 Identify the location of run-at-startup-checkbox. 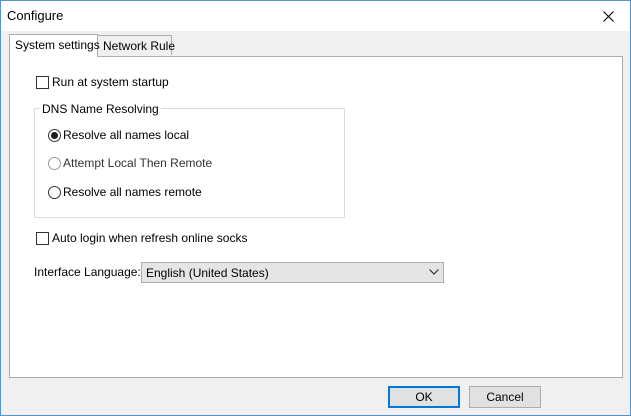
(42, 82).